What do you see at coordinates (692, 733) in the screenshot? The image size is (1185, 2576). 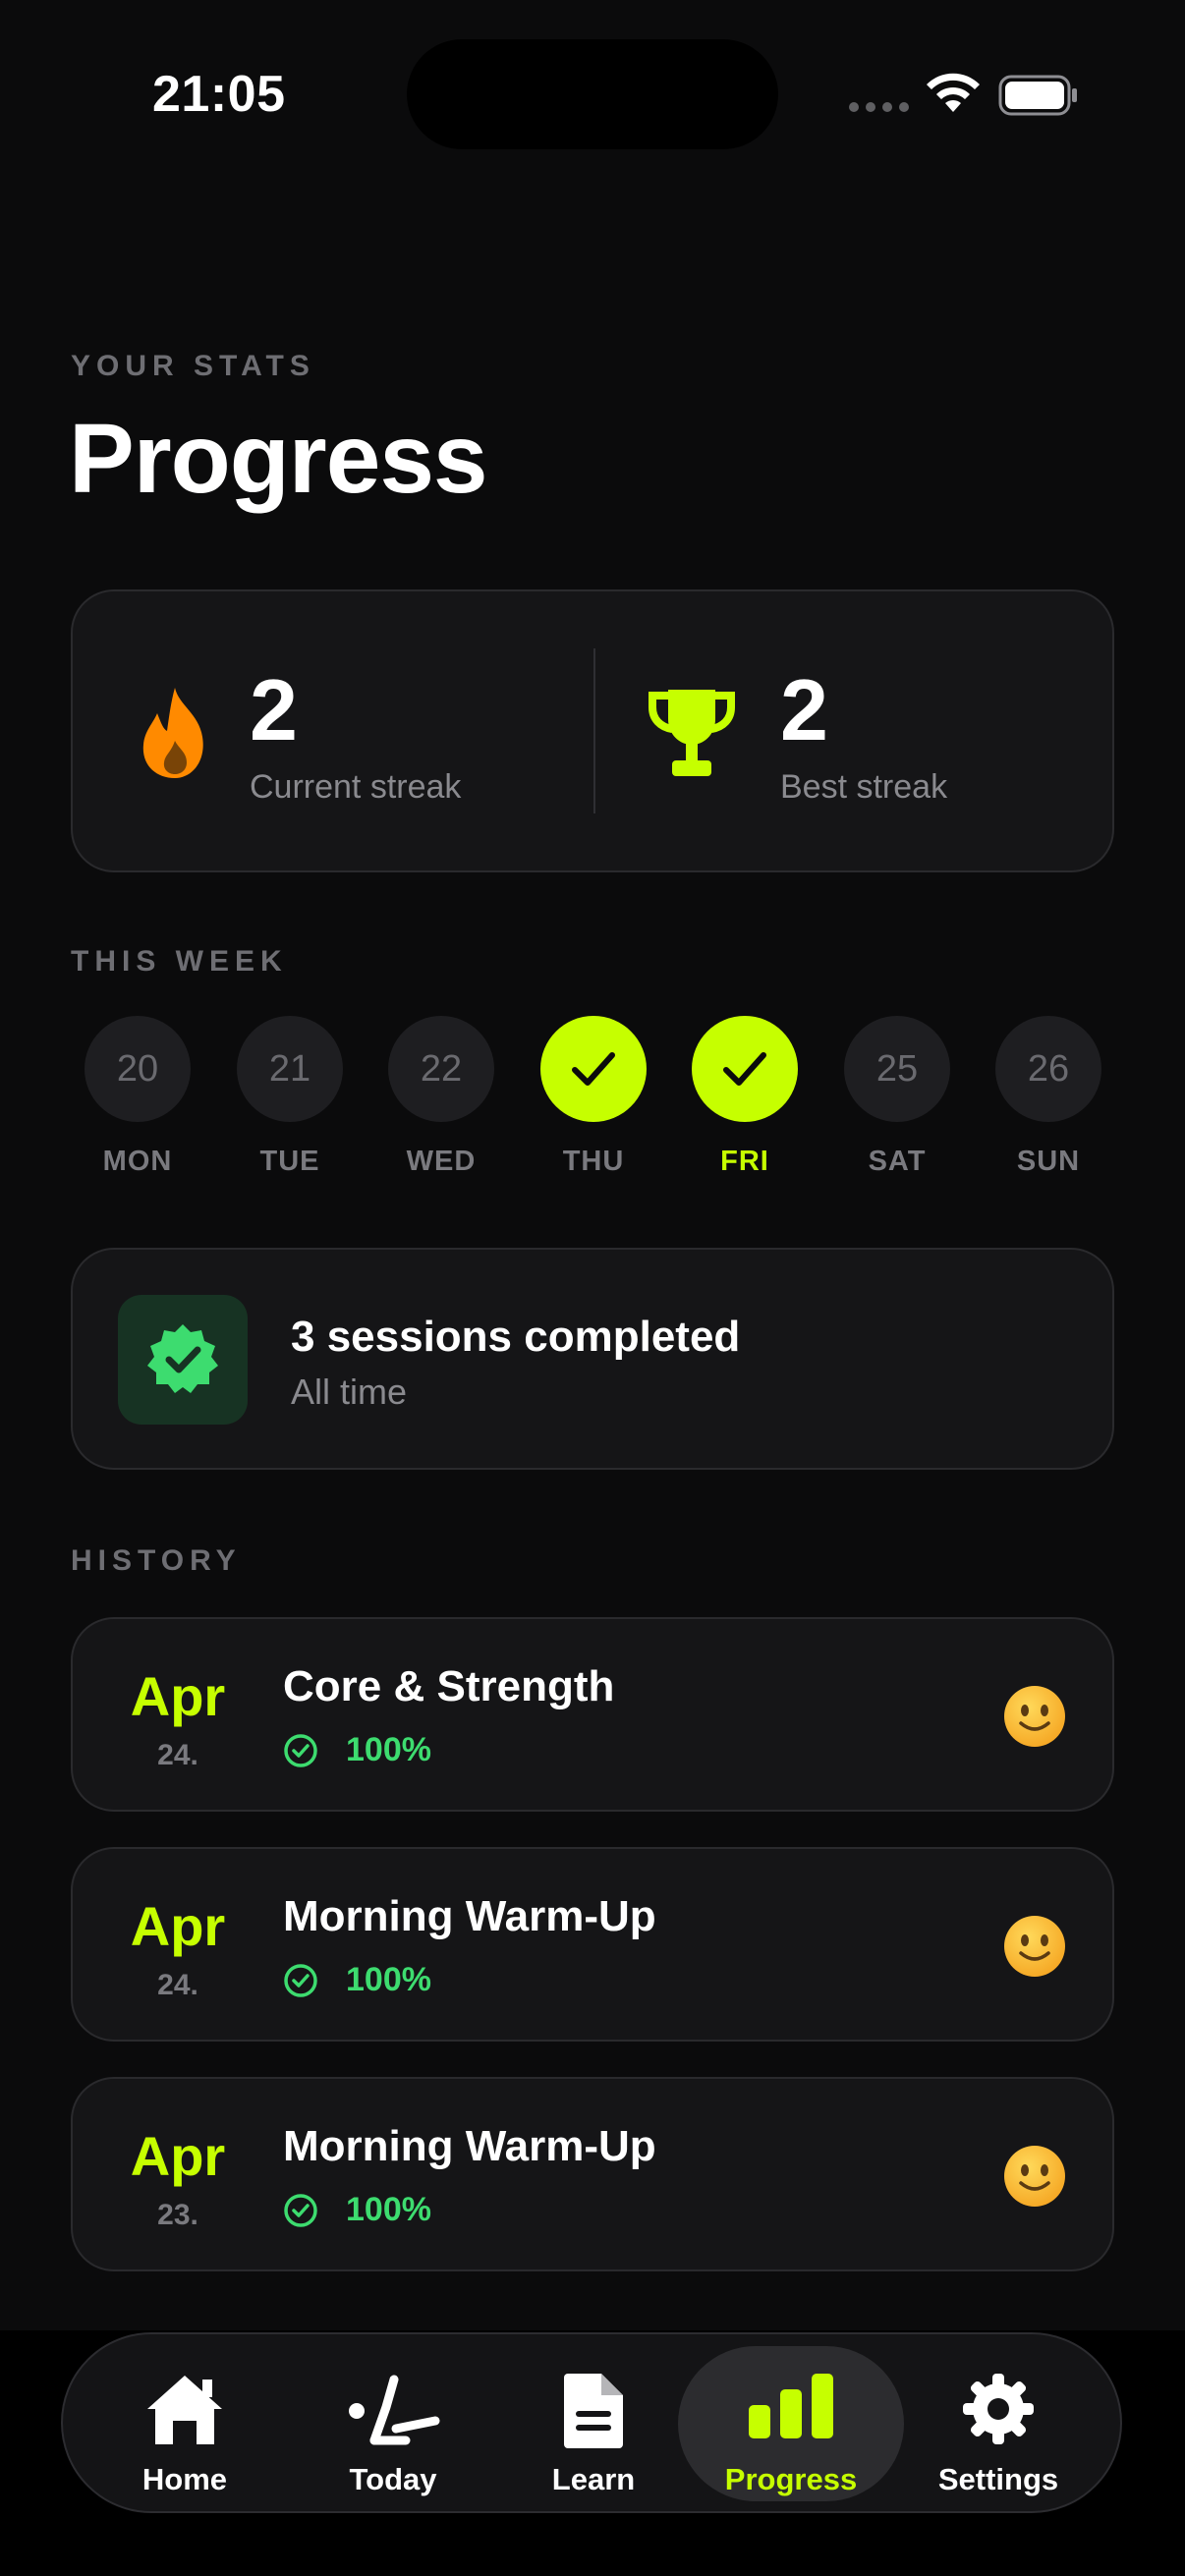 I see `trophy-icon` at bounding box center [692, 733].